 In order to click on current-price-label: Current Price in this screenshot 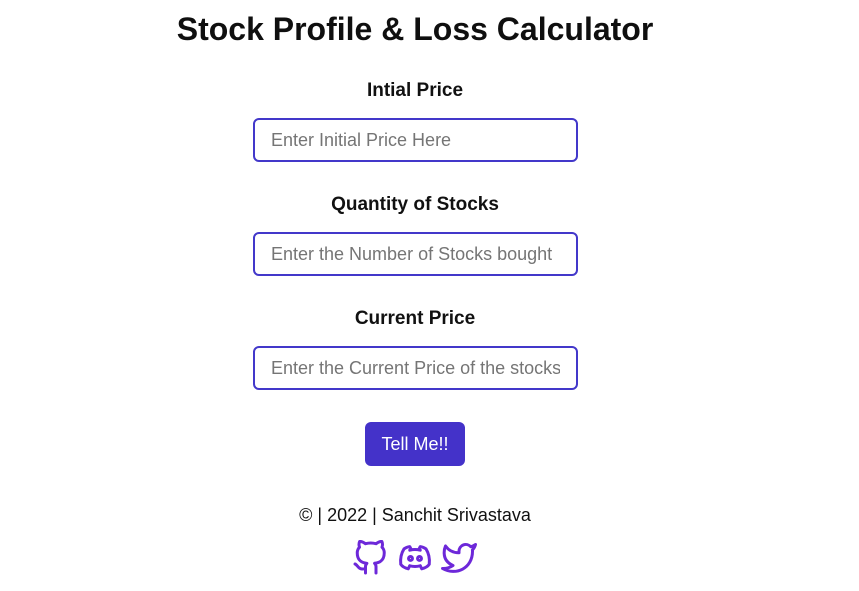, I will do `click(415, 318)`.